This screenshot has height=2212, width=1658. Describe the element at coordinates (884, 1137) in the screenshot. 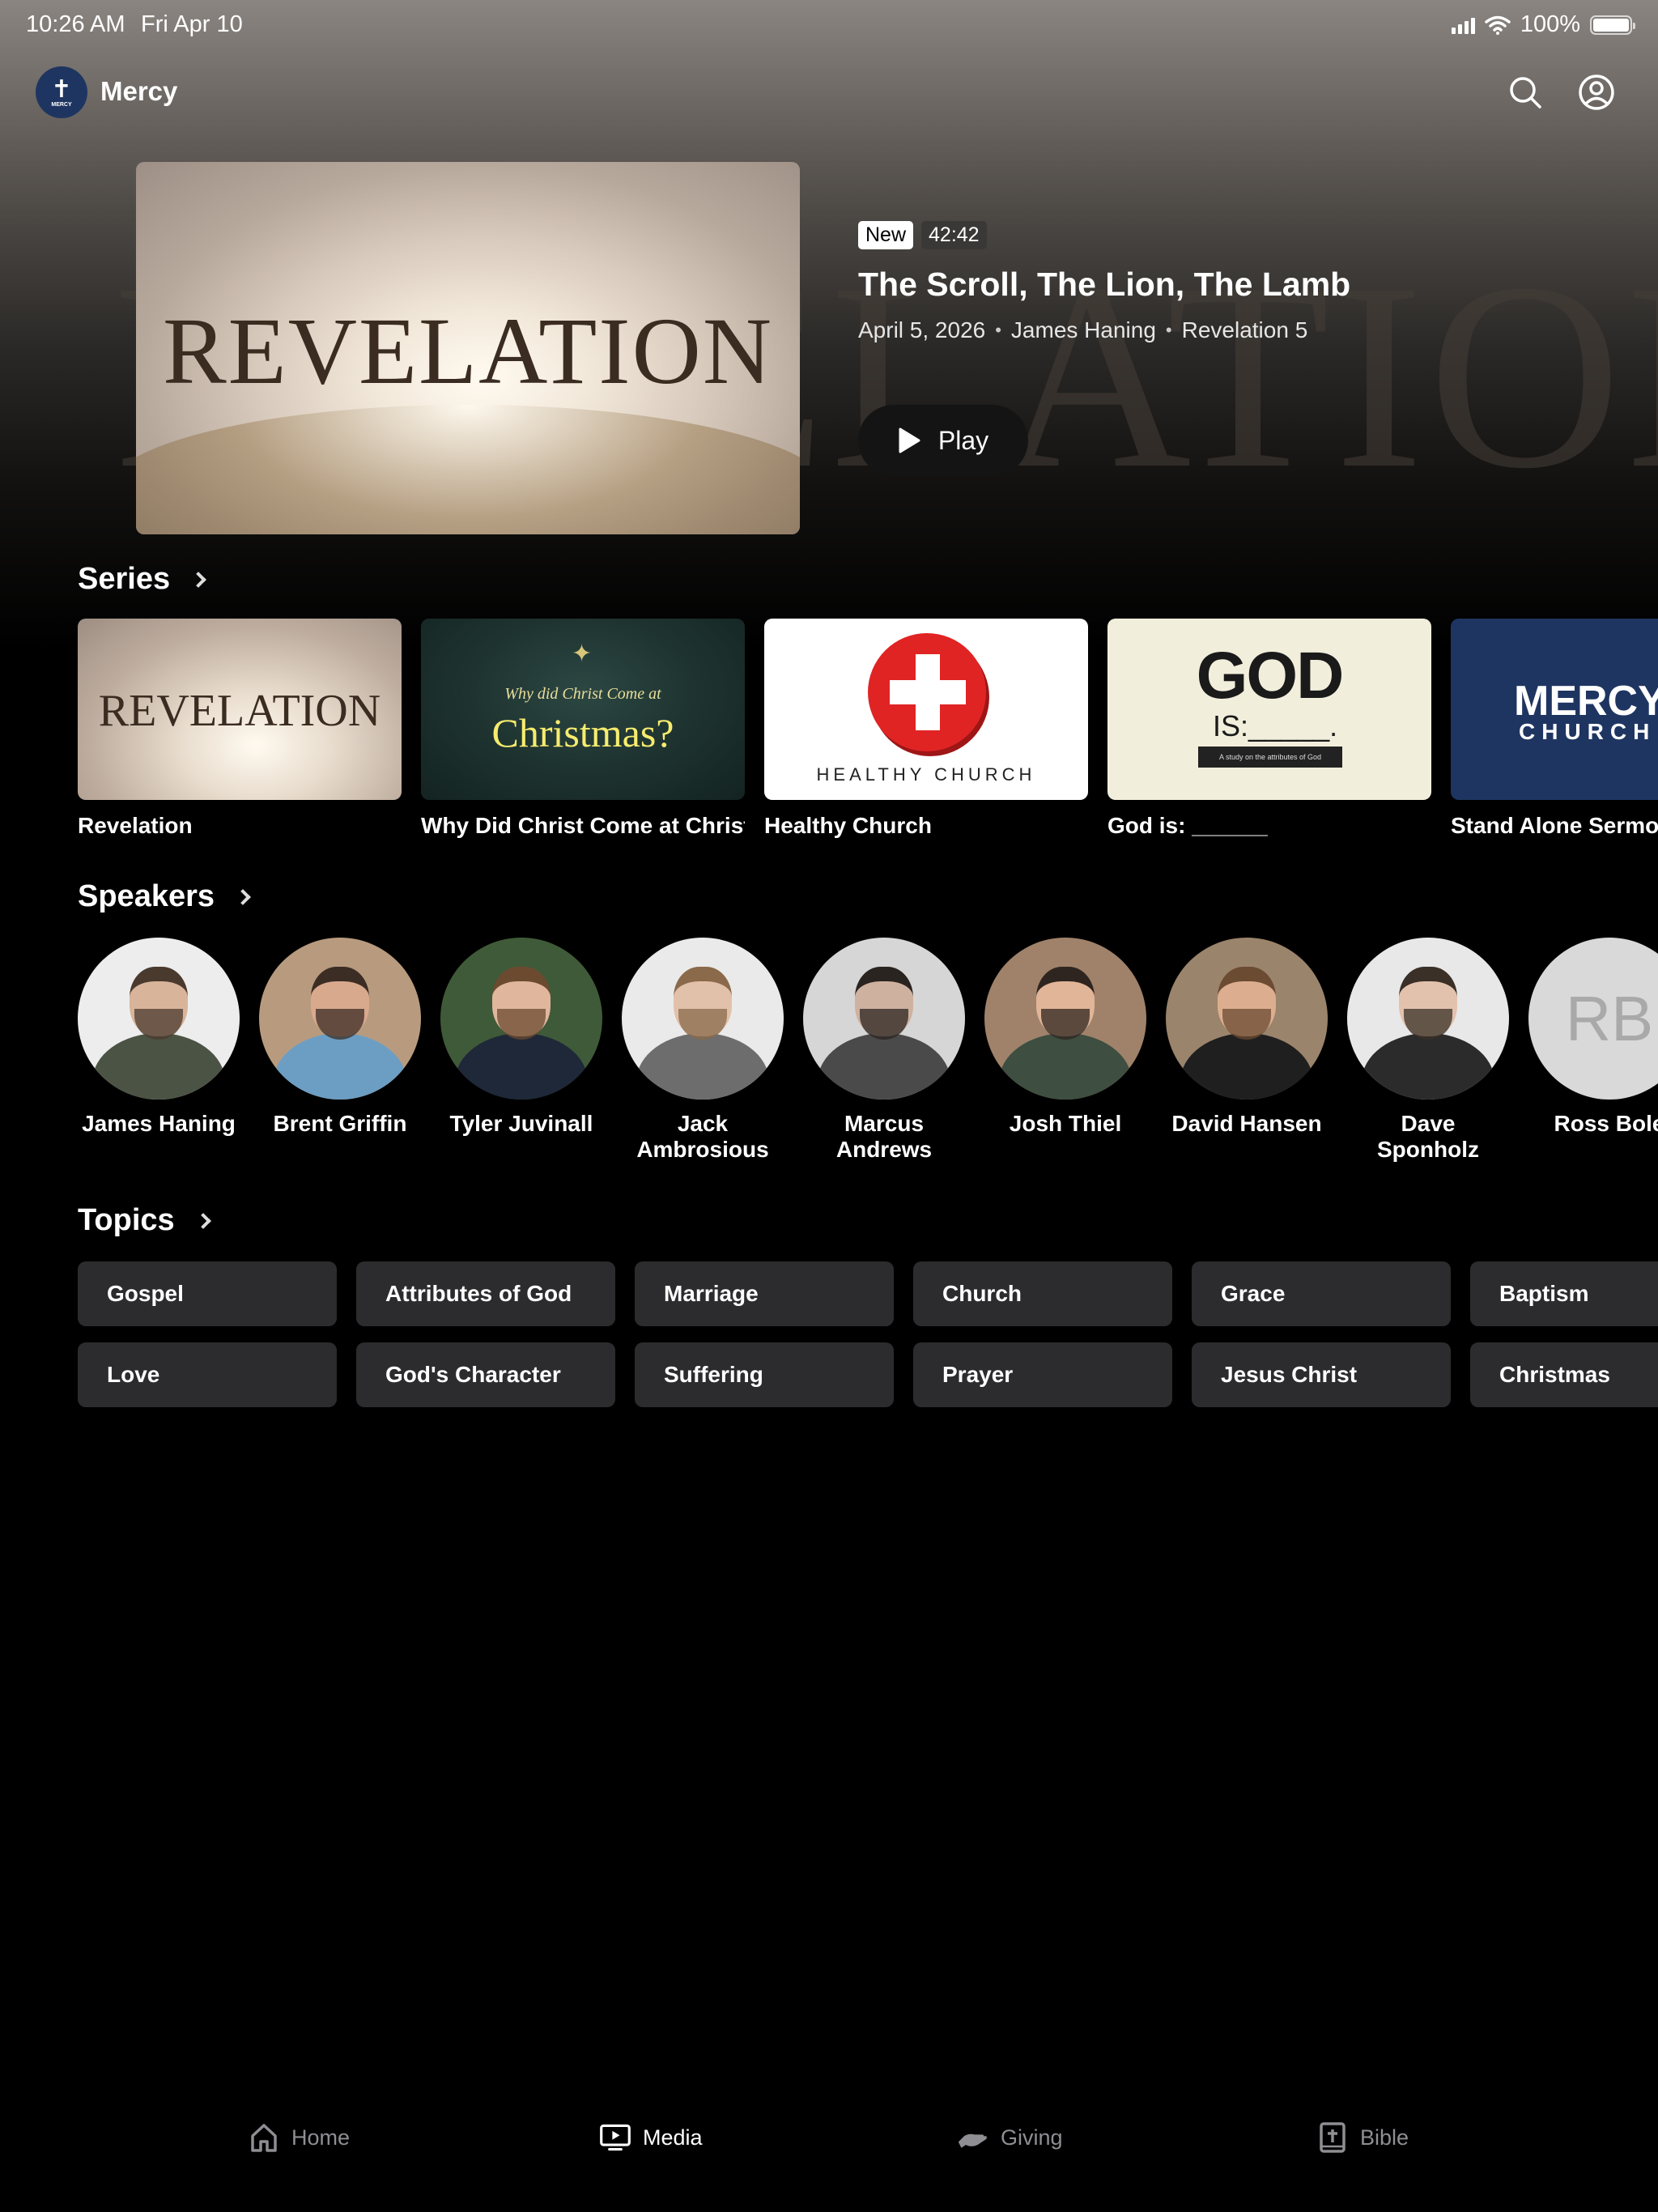

I see `speaker-name: Marcus Andrews` at that location.